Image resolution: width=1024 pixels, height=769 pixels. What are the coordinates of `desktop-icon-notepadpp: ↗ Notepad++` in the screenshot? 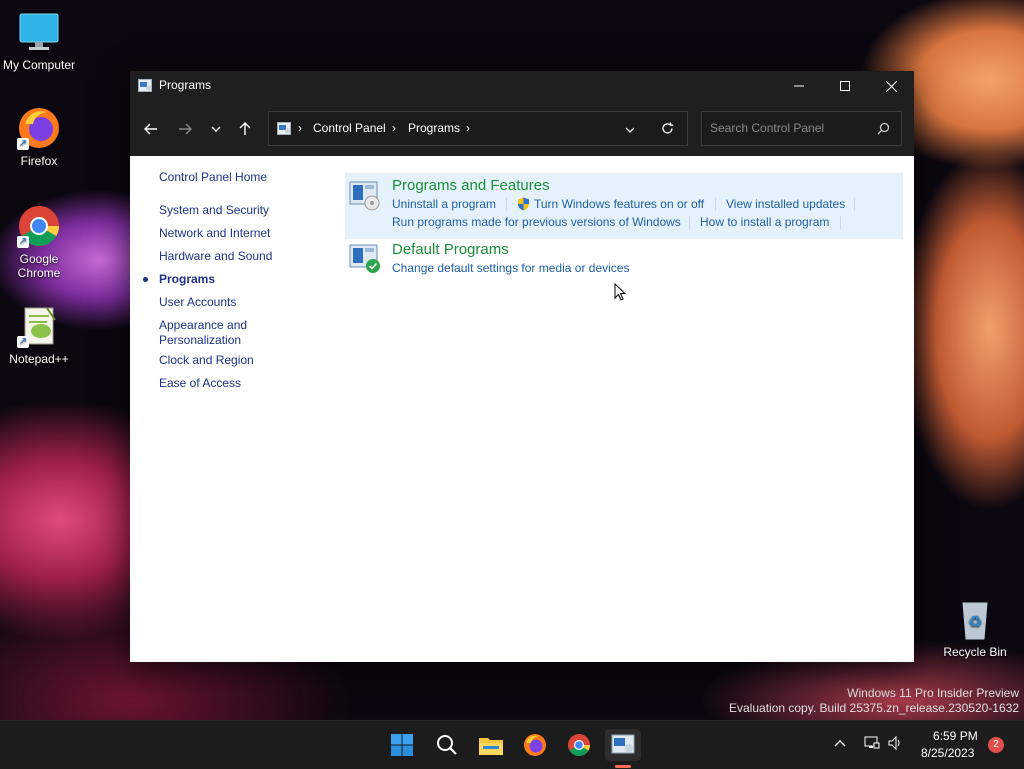 It's located at (39, 335).